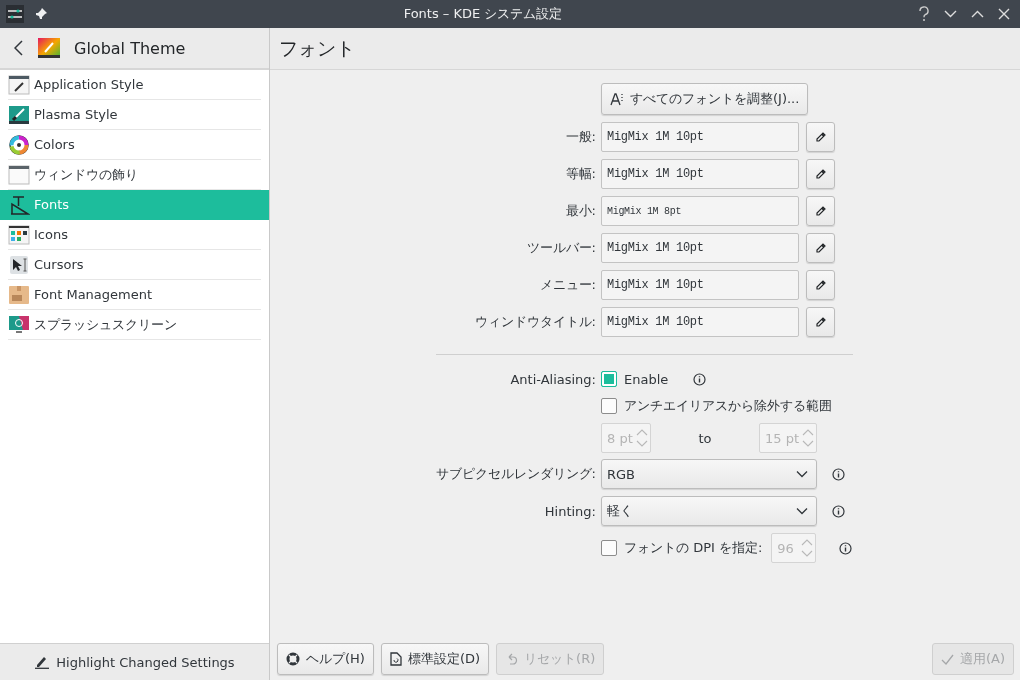 Image resolution: width=1020 pixels, height=680 pixels. Describe the element at coordinates (947, 659) in the screenshot. I see `check-icon` at that location.